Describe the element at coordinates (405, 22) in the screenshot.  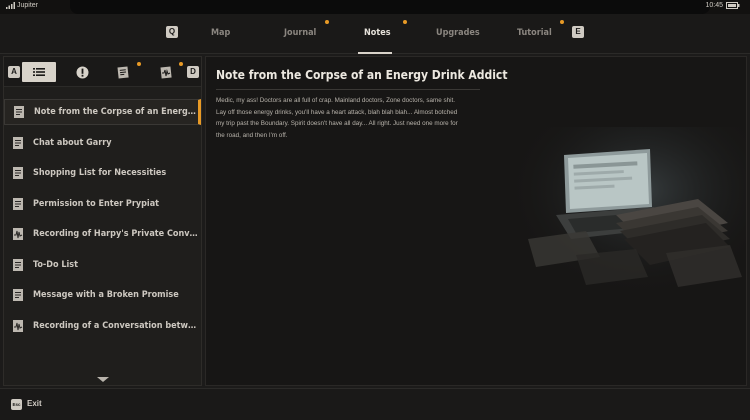
I see `notes-notification-dot` at that location.